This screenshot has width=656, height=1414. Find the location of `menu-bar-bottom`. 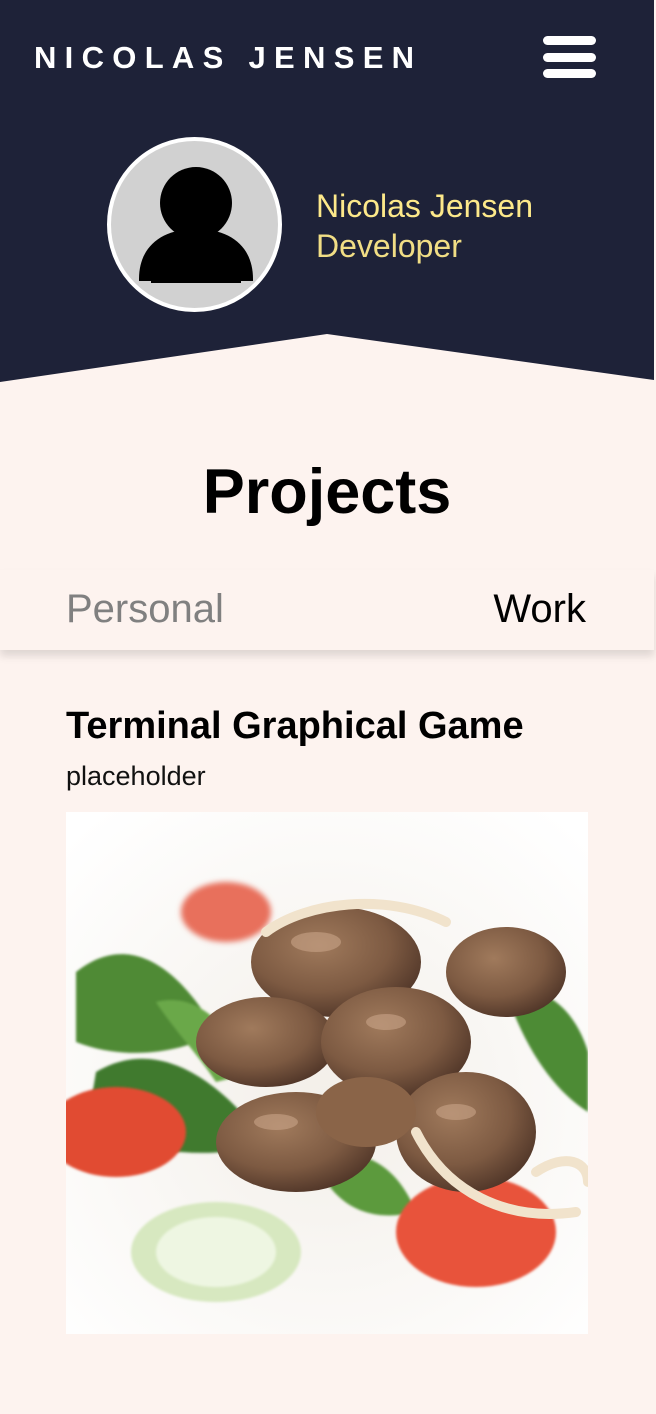

menu-bar-bottom is located at coordinates (569, 73).